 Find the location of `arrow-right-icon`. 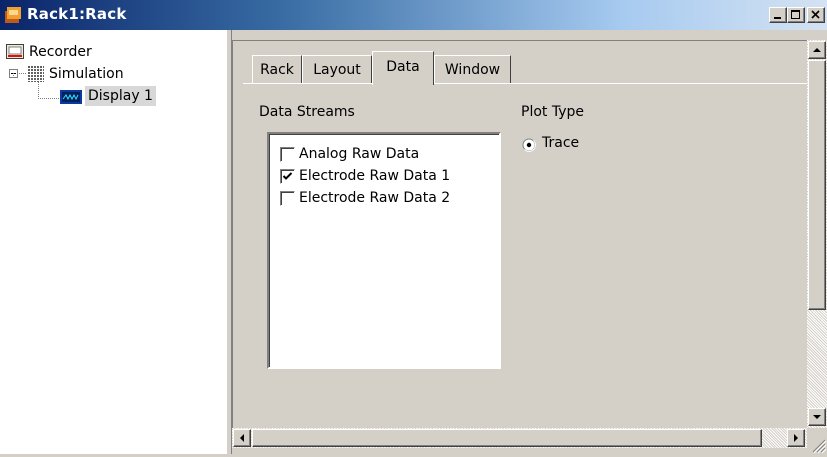

arrow-right-icon is located at coordinates (796, 438).